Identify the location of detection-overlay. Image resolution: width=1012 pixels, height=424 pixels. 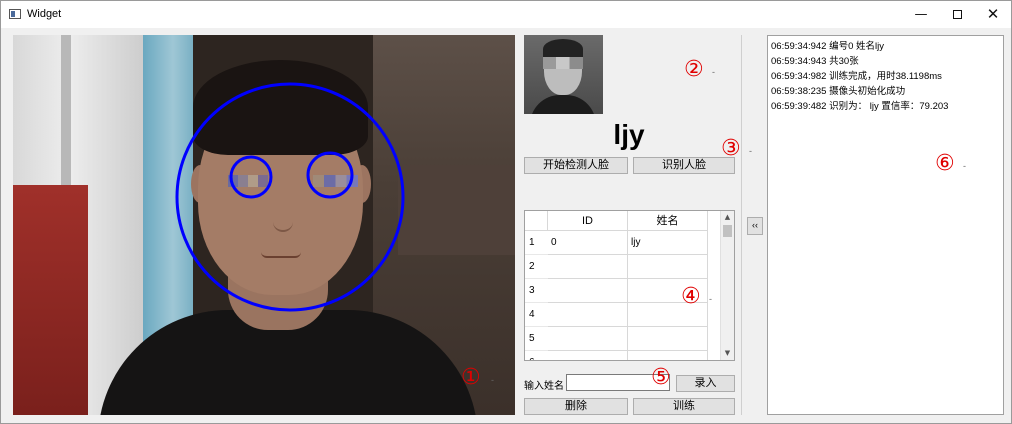
(290, 197).